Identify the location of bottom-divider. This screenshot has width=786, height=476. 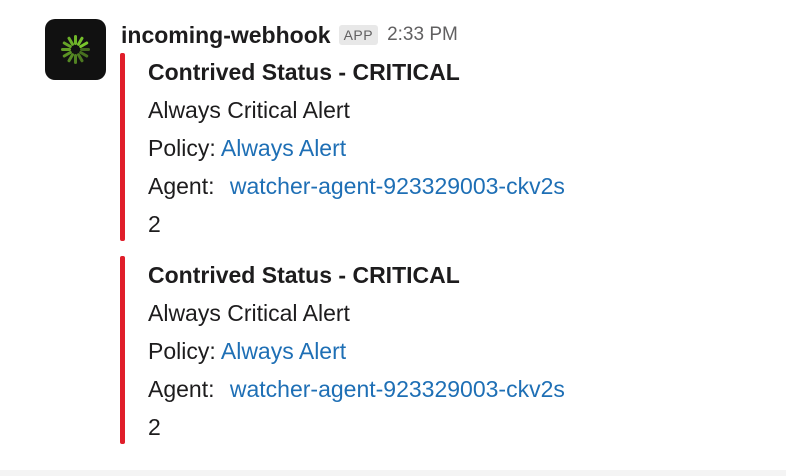
(393, 473).